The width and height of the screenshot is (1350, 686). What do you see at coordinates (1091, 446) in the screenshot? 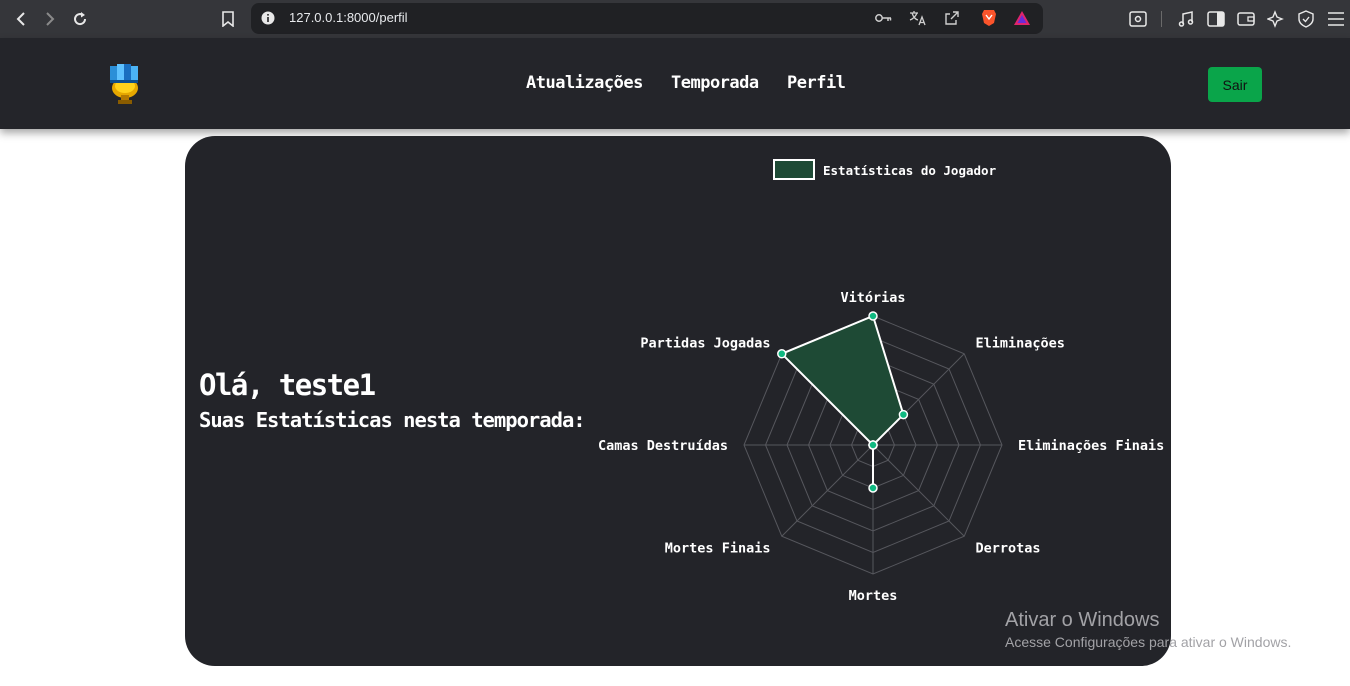
I see `radar-axis-label: Eliminações Finais` at bounding box center [1091, 446].